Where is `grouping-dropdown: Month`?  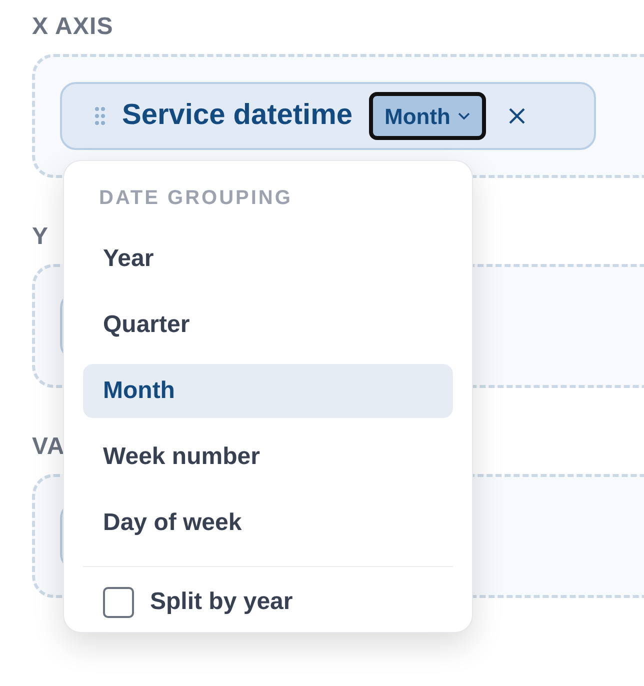 grouping-dropdown: Month is located at coordinates (427, 116).